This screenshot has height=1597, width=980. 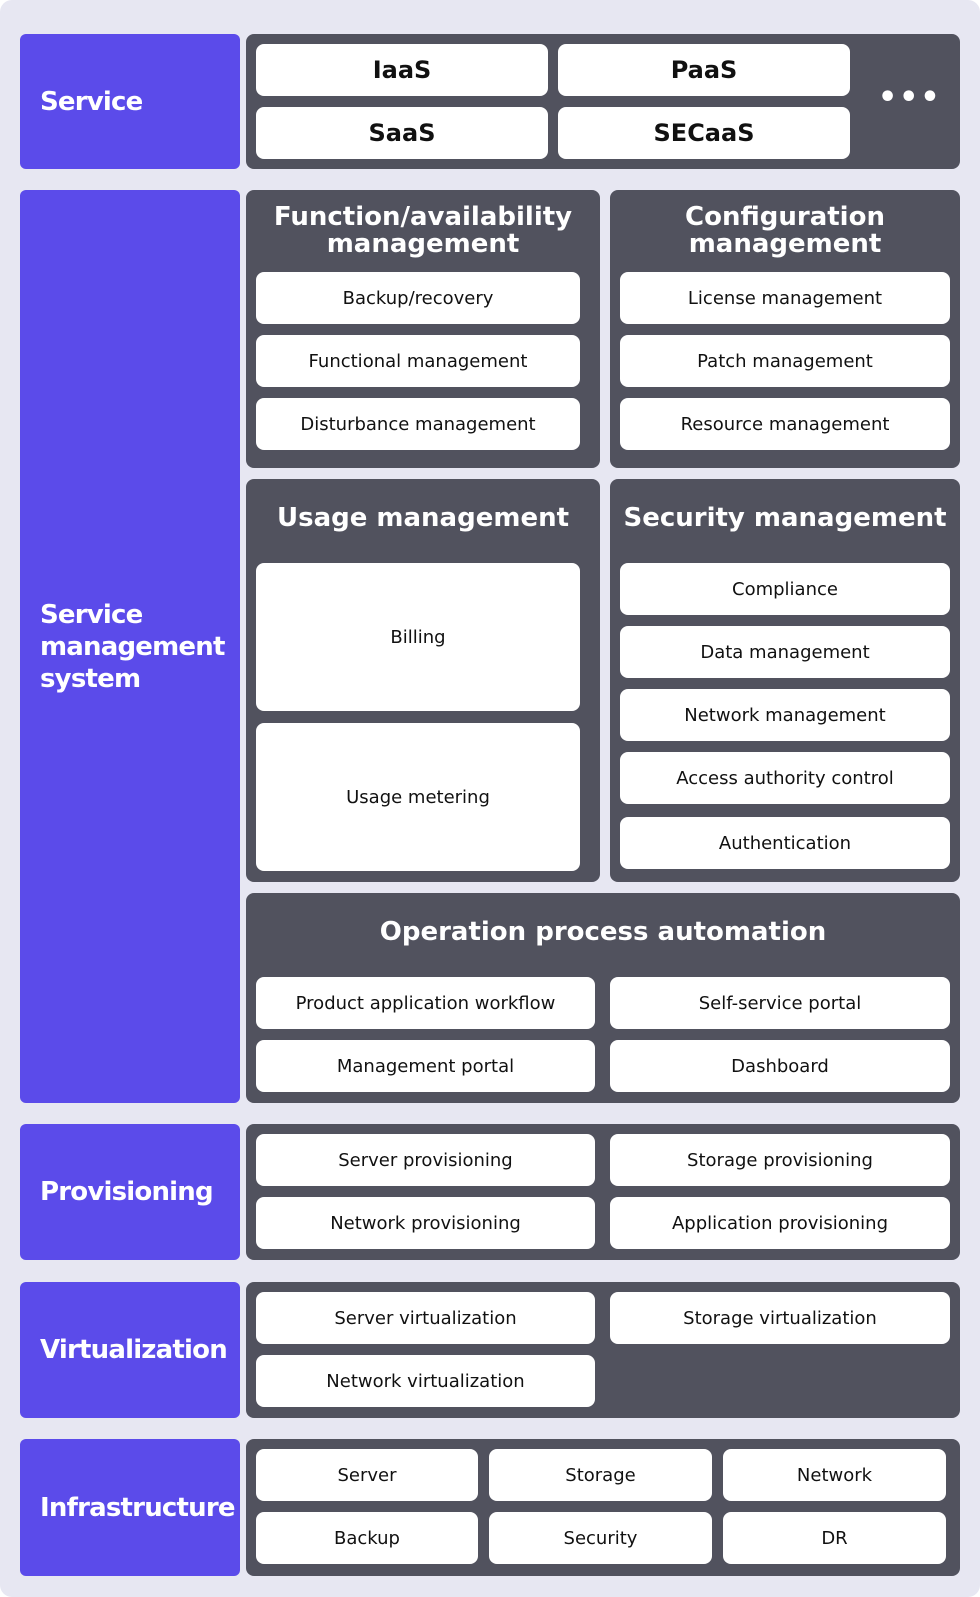 What do you see at coordinates (785, 715) in the screenshot?
I see `security-item-network-management: Network management` at bounding box center [785, 715].